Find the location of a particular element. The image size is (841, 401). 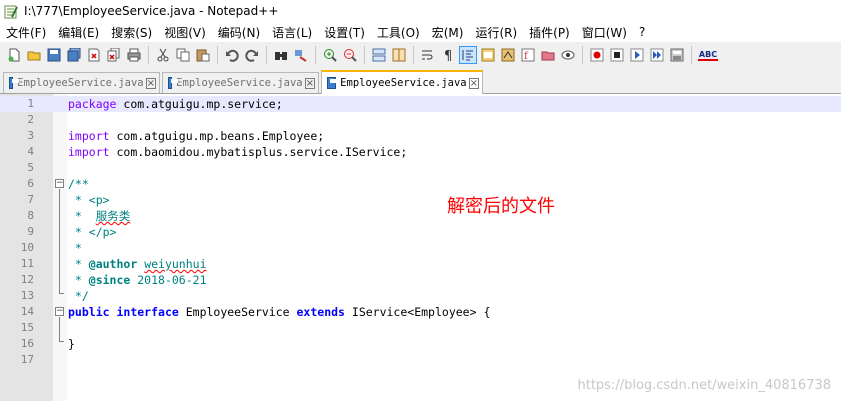

html-tag: <p> is located at coordinates (99, 200).